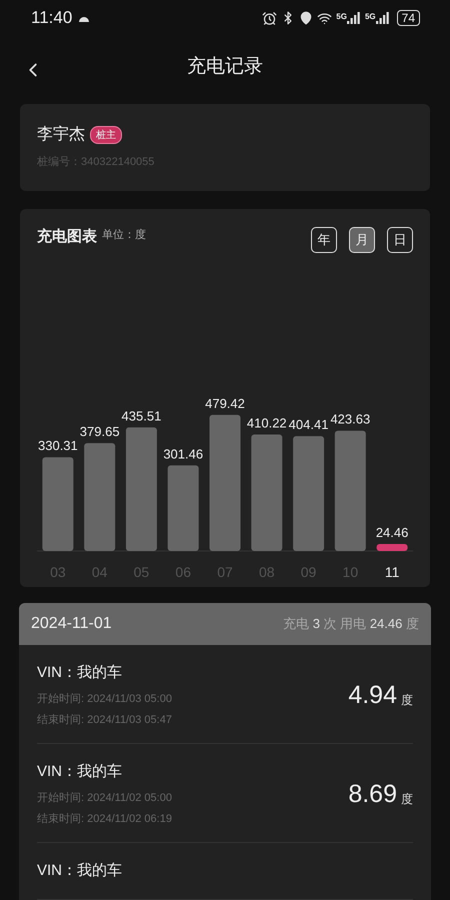 This screenshot has height=900, width=450. Describe the element at coordinates (408, 18) in the screenshot. I see `battery-level: 74` at that location.